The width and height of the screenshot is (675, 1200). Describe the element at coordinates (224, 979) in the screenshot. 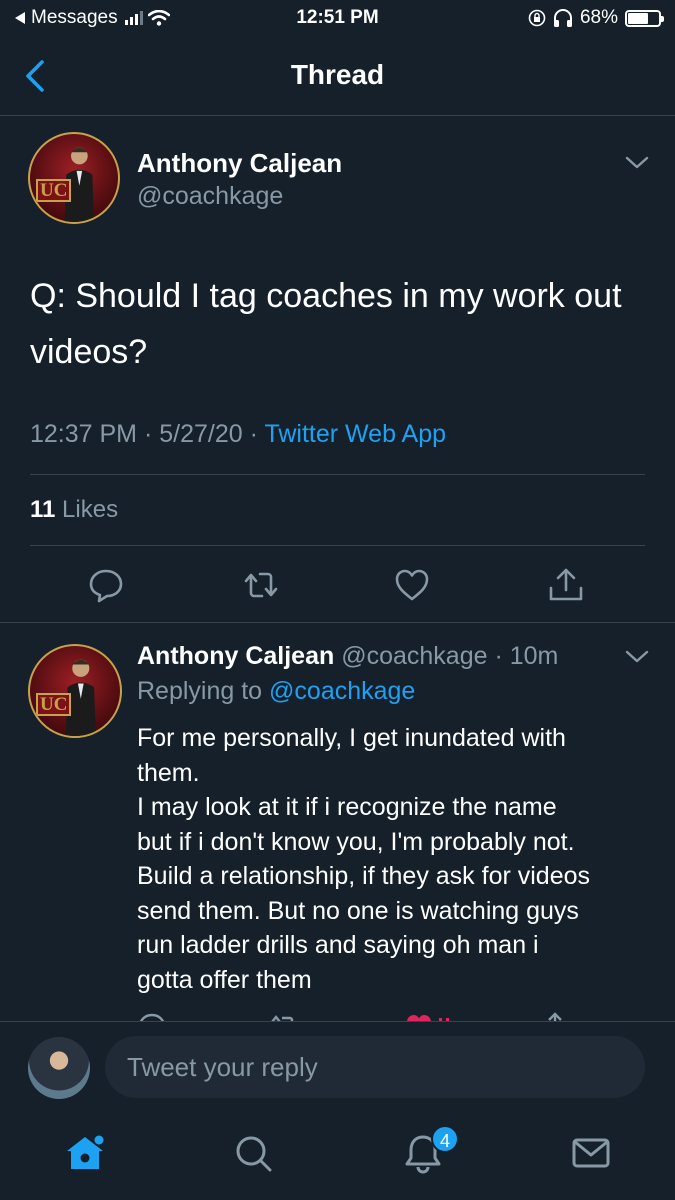

I see `reply-text-line: gotta offer them` at that location.